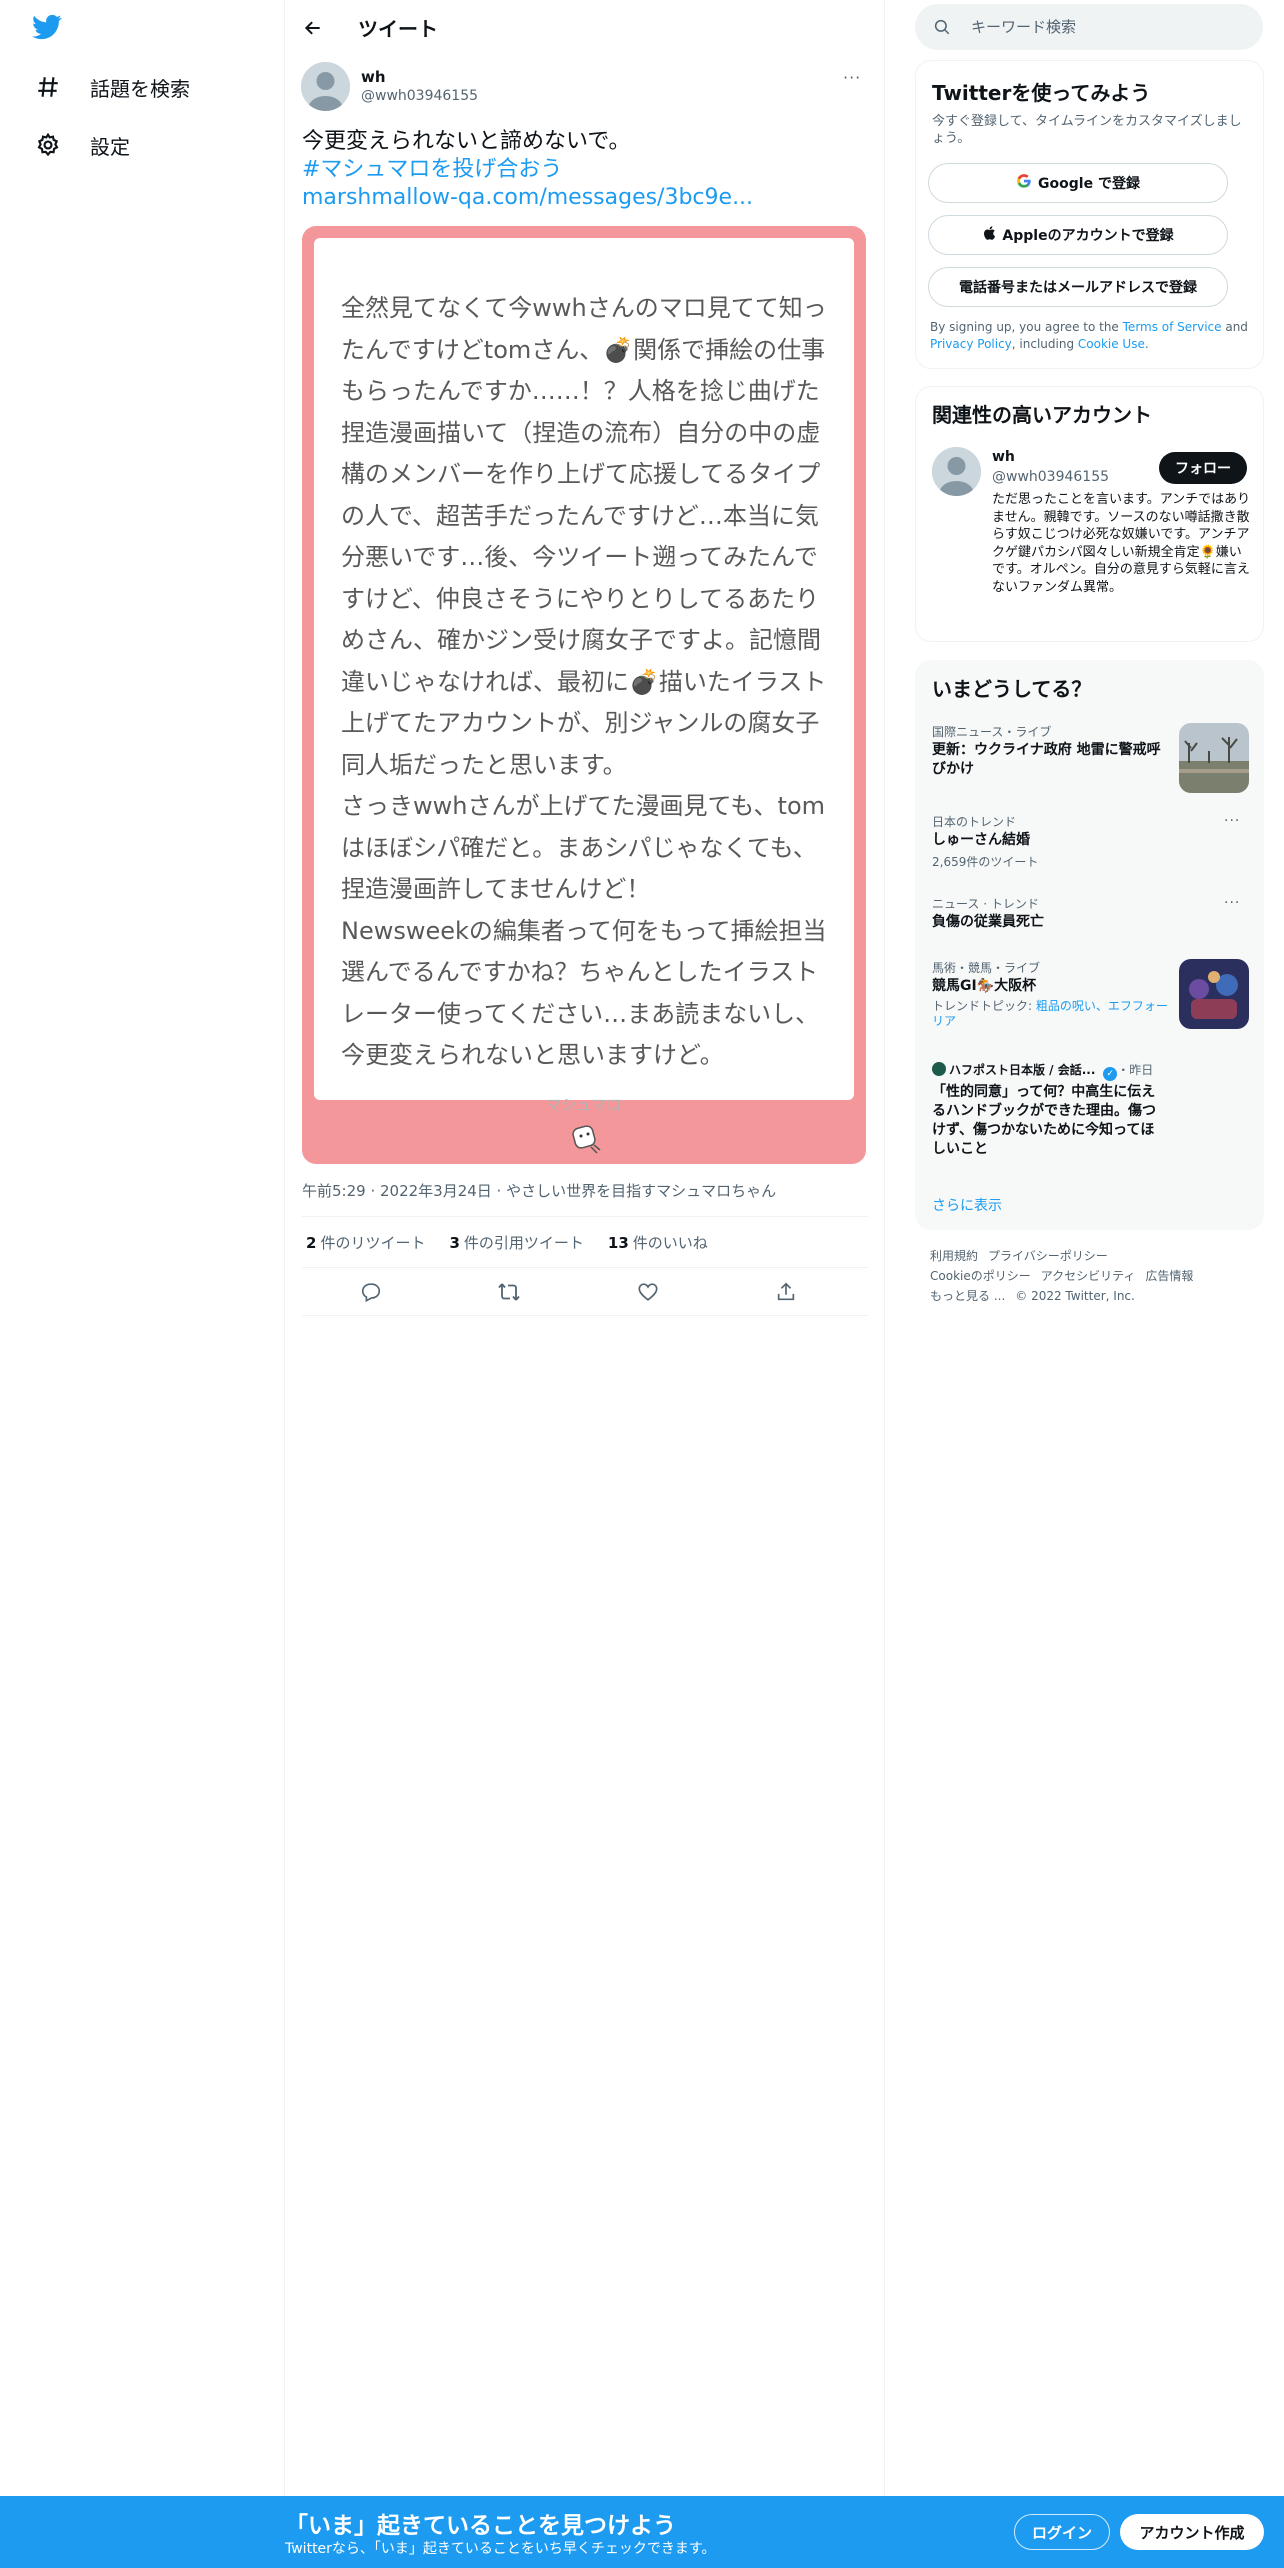 Image resolution: width=1284 pixels, height=2568 pixels. I want to click on terms-link: Terms of Service, so click(1172, 327).